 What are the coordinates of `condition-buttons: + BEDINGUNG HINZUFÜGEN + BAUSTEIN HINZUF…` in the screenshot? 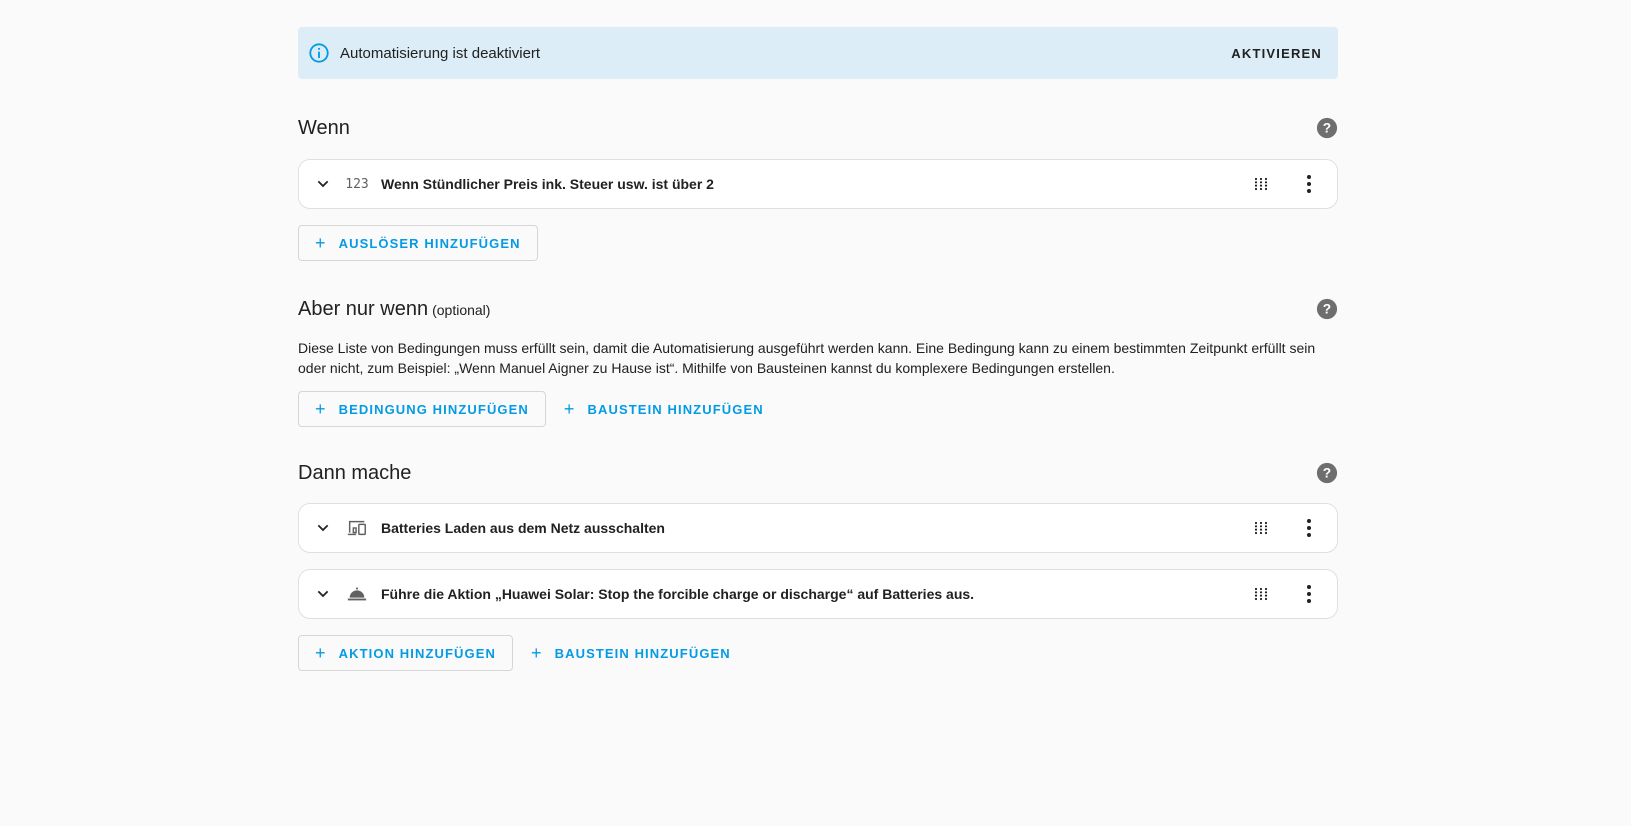 It's located at (818, 409).